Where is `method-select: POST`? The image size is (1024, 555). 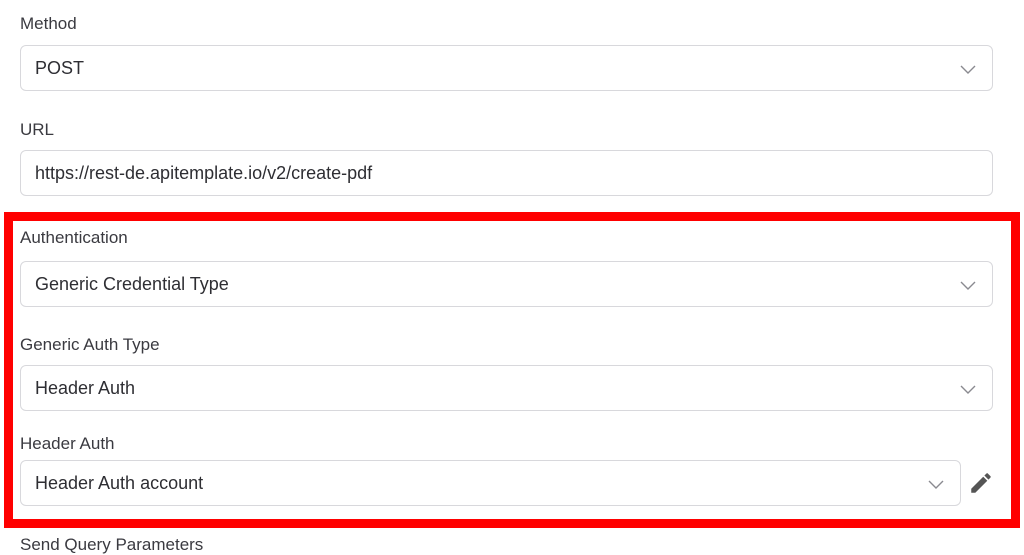
method-select: POST is located at coordinates (506, 68).